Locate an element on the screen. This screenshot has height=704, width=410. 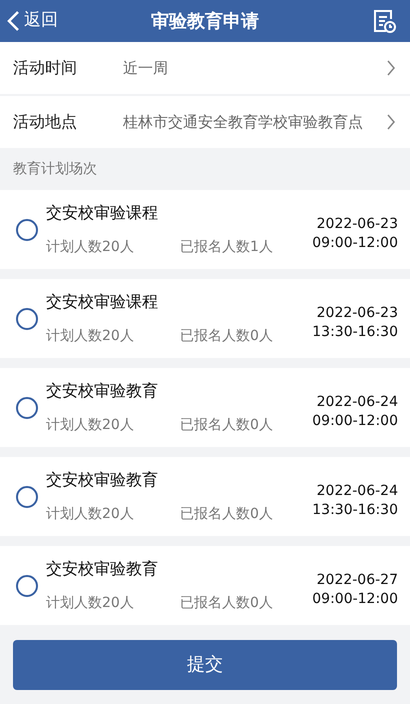
filter-value: 桂林市交通安全教育学校审验教育点 is located at coordinates (243, 122).